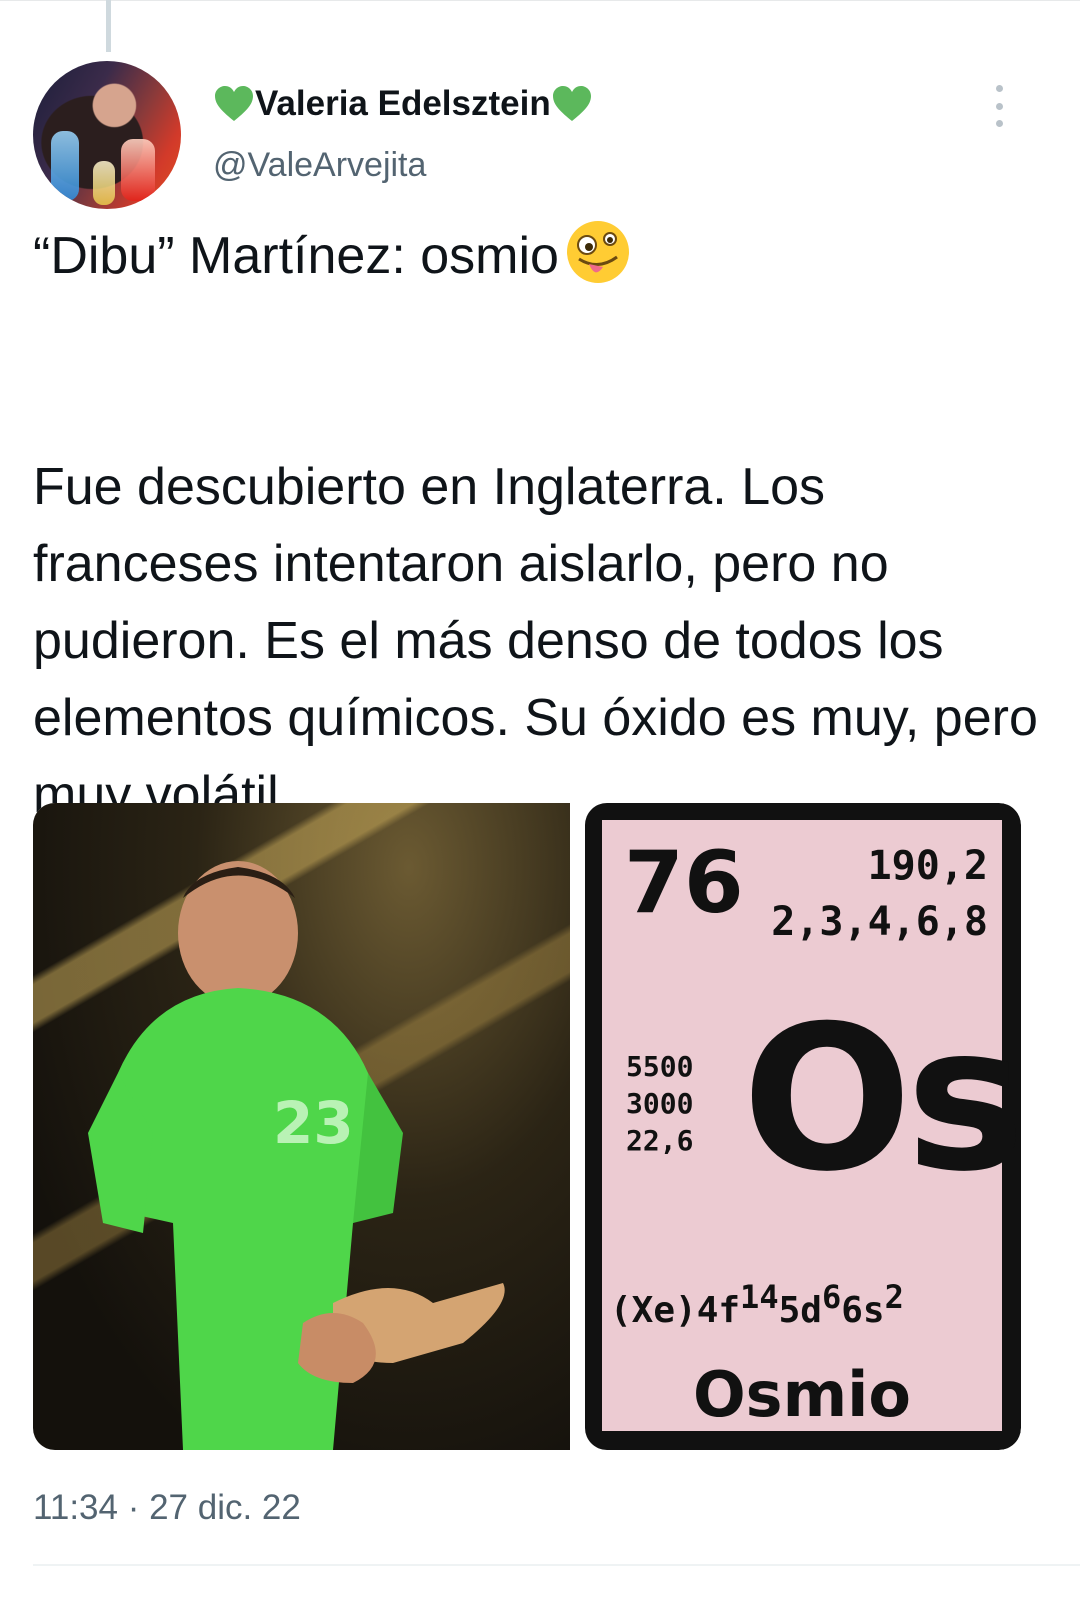 The height and width of the screenshot is (1605, 1080). I want to click on author-handle: @ValeArvejita, so click(319, 165).